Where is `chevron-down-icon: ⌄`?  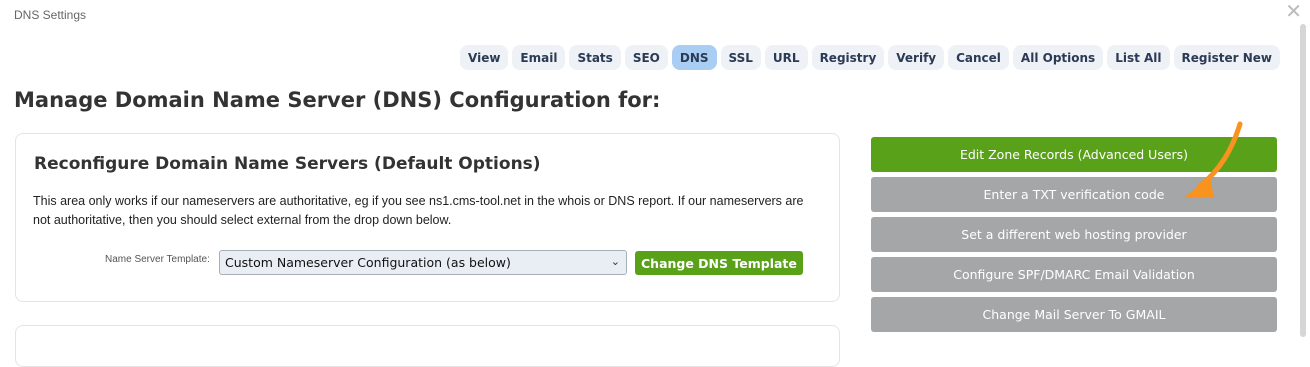
chevron-down-icon: ⌄ is located at coordinates (615, 261).